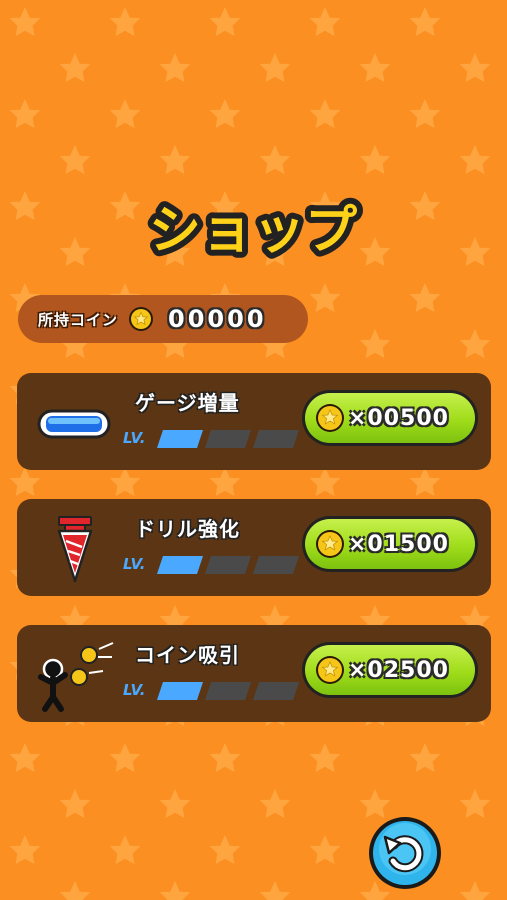 Image resolution: width=507 pixels, height=900 pixels. I want to click on buy-gauge-button: ×00500, so click(390, 418).